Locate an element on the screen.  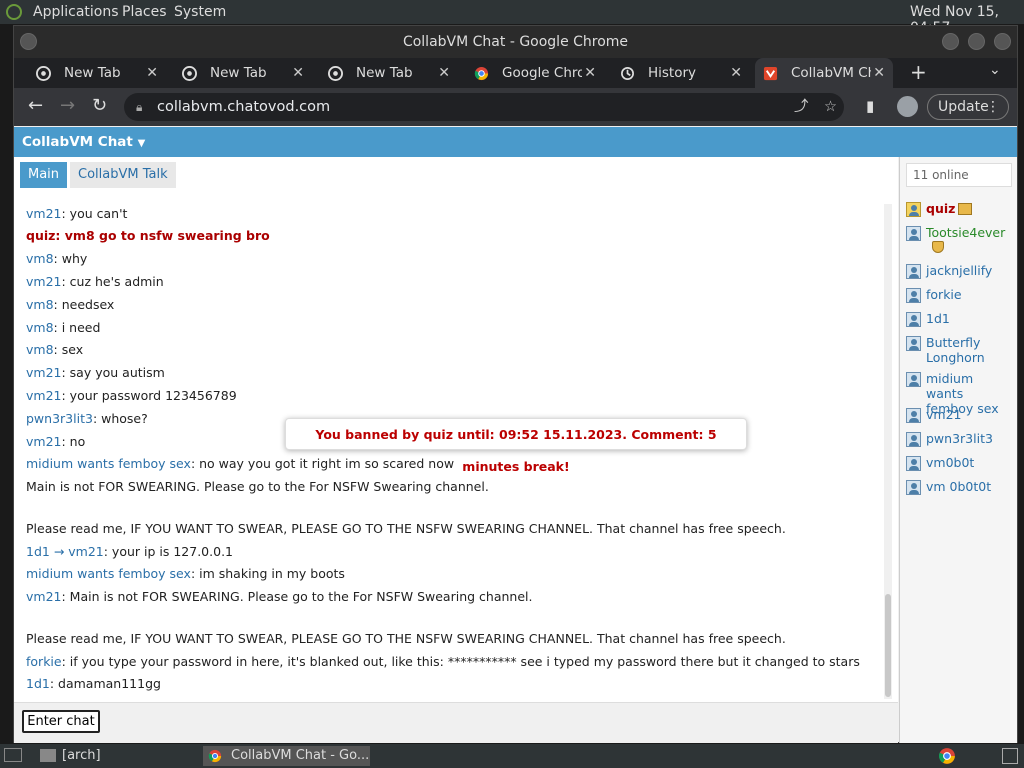
chat-message: vm8: needsex is located at coordinates (70, 304).